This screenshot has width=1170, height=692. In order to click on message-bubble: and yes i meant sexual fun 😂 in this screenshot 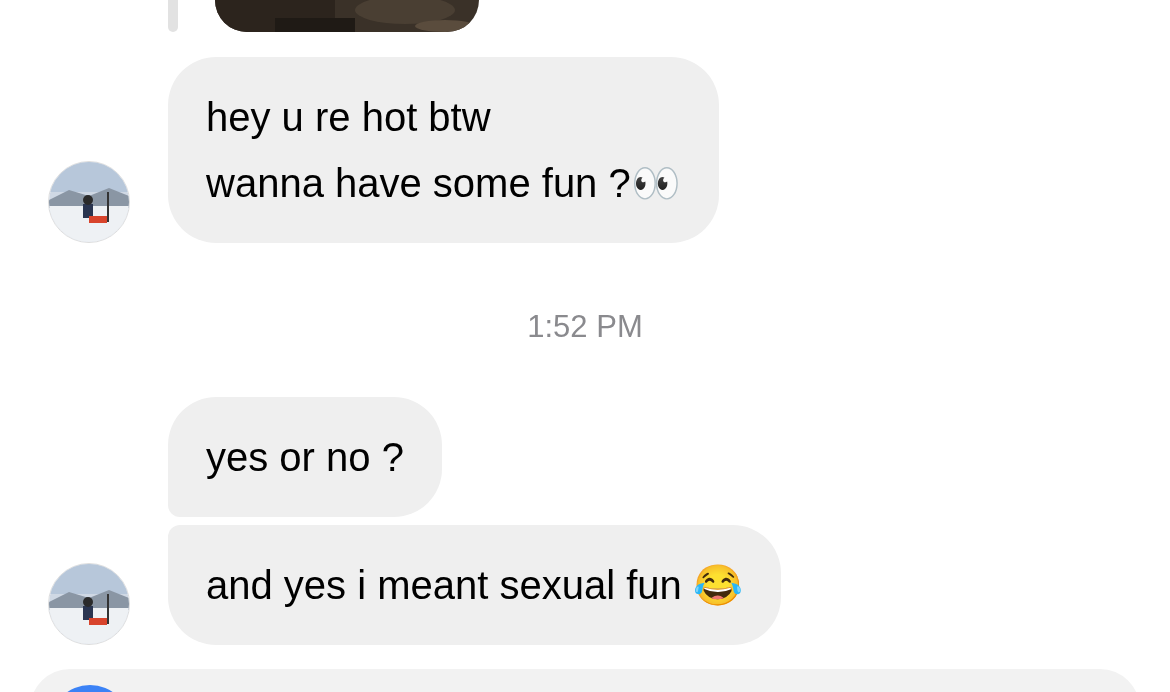, I will do `click(474, 585)`.